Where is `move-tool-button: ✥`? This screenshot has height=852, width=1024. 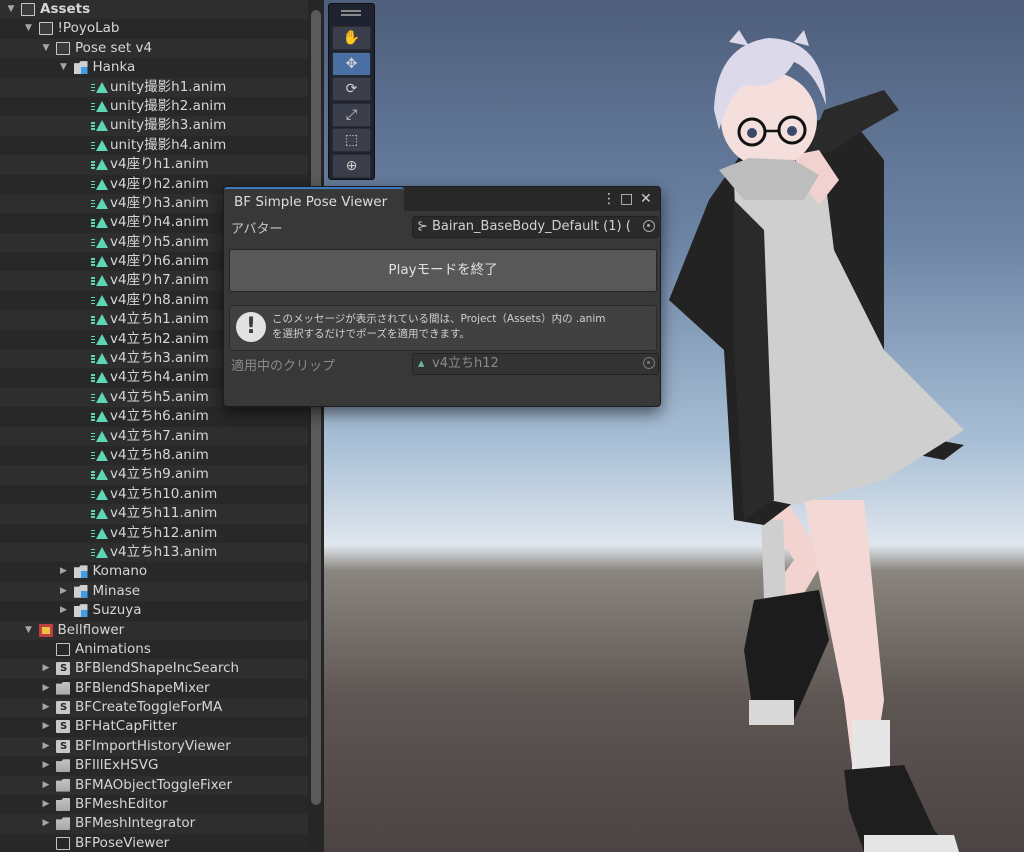 move-tool-button: ✥ is located at coordinates (351, 63).